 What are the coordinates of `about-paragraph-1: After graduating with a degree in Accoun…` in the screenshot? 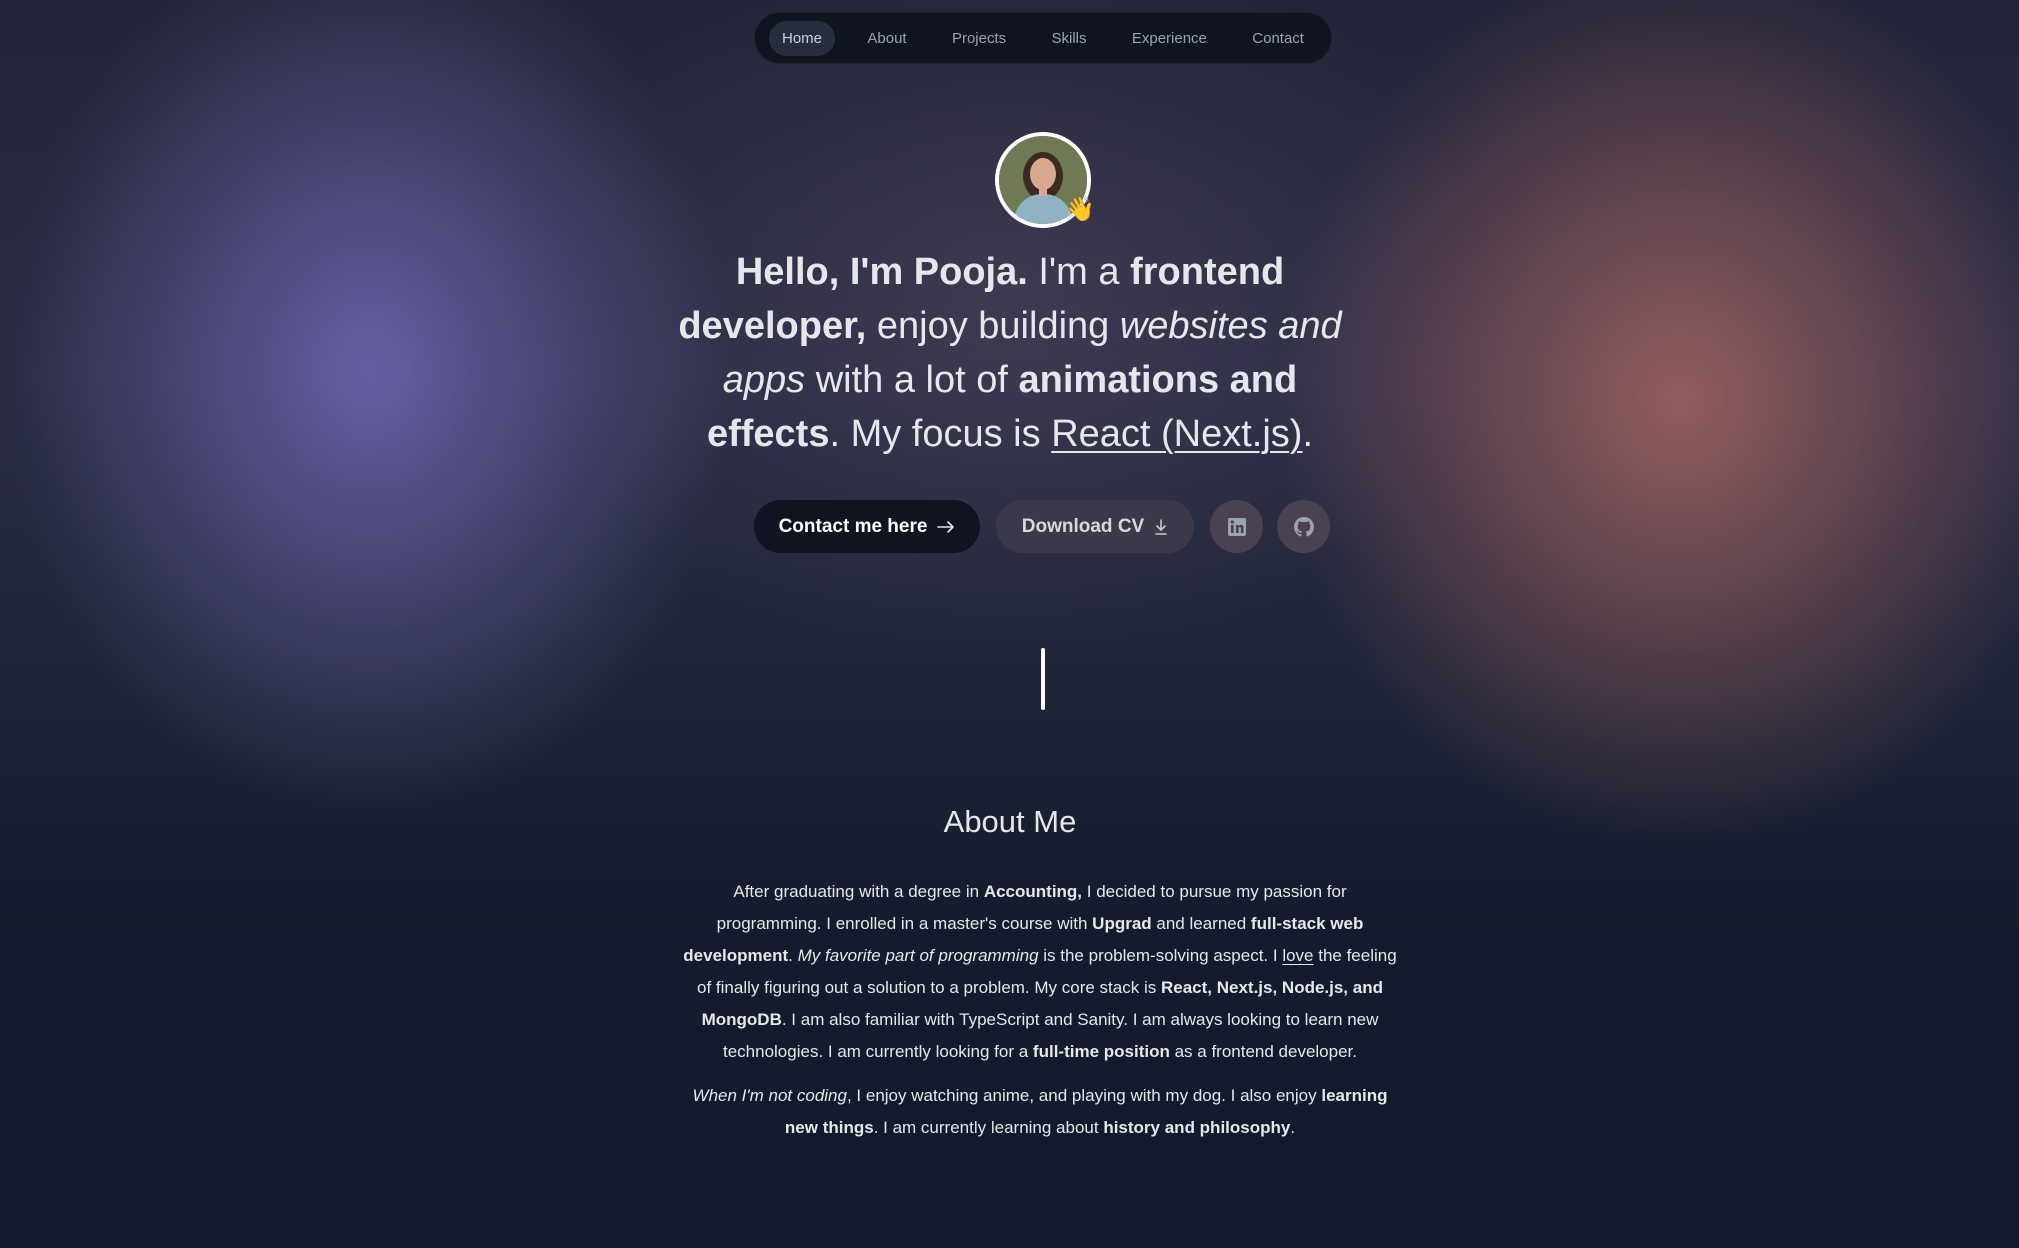 It's located at (1040, 972).